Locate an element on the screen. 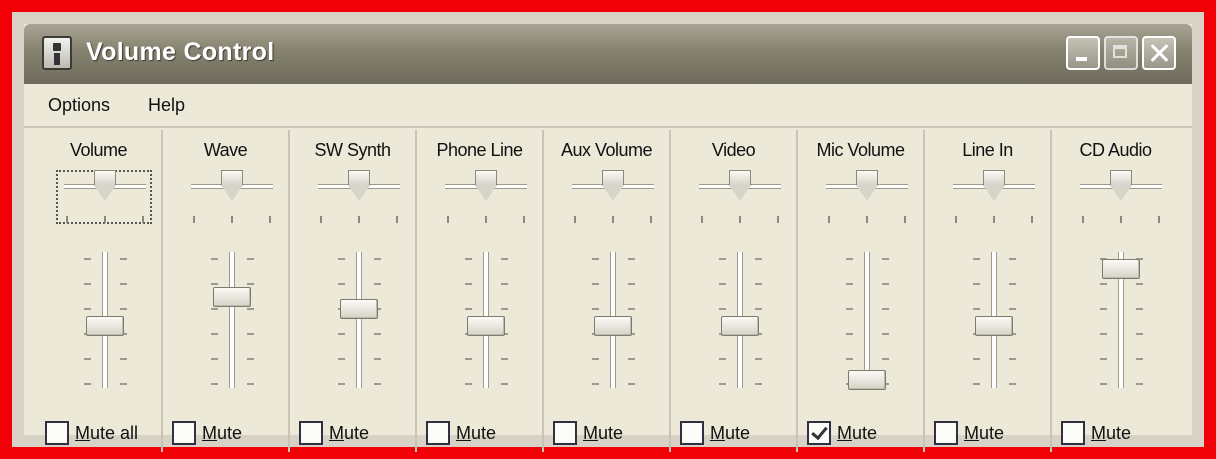 The image size is (1216, 459). channel-label: Mic Volume is located at coordinates (860, 150).